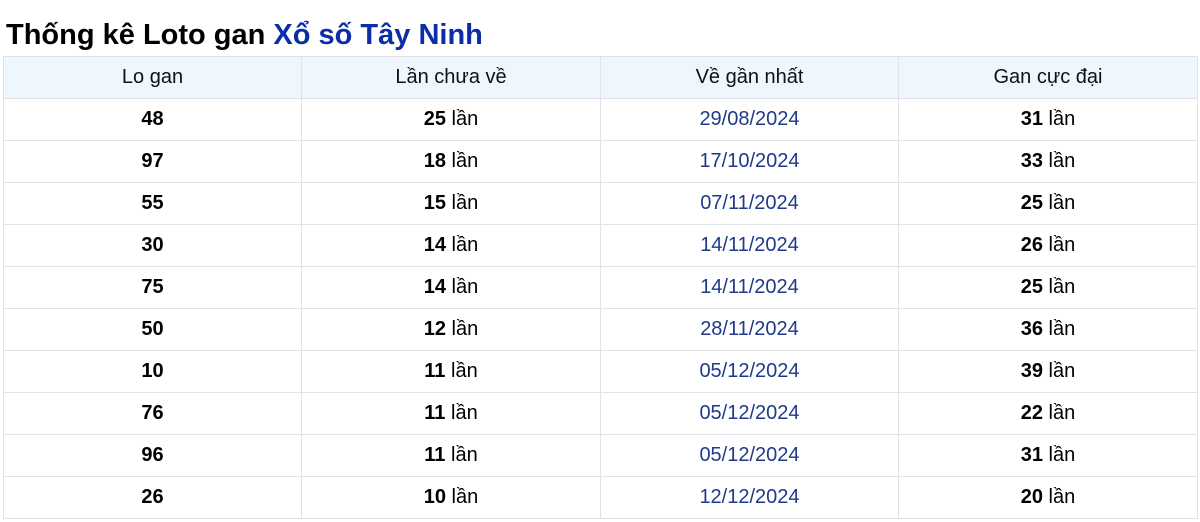  I want to click on header-missing-count: Lần chưa về, so click(451, 77).